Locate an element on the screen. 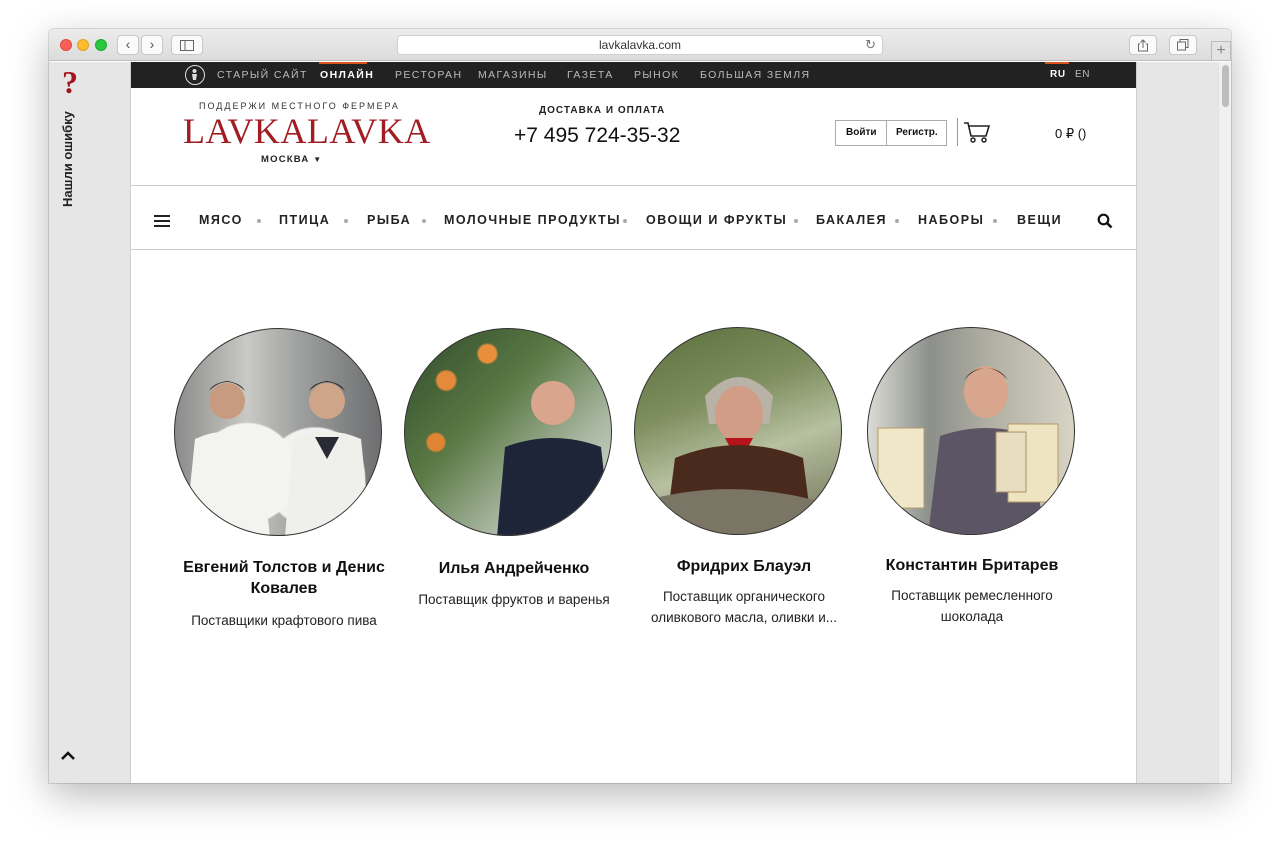  browser-toolbar: ‹ › lavkalavka.com ↻ is located at coordinates (640, 45).